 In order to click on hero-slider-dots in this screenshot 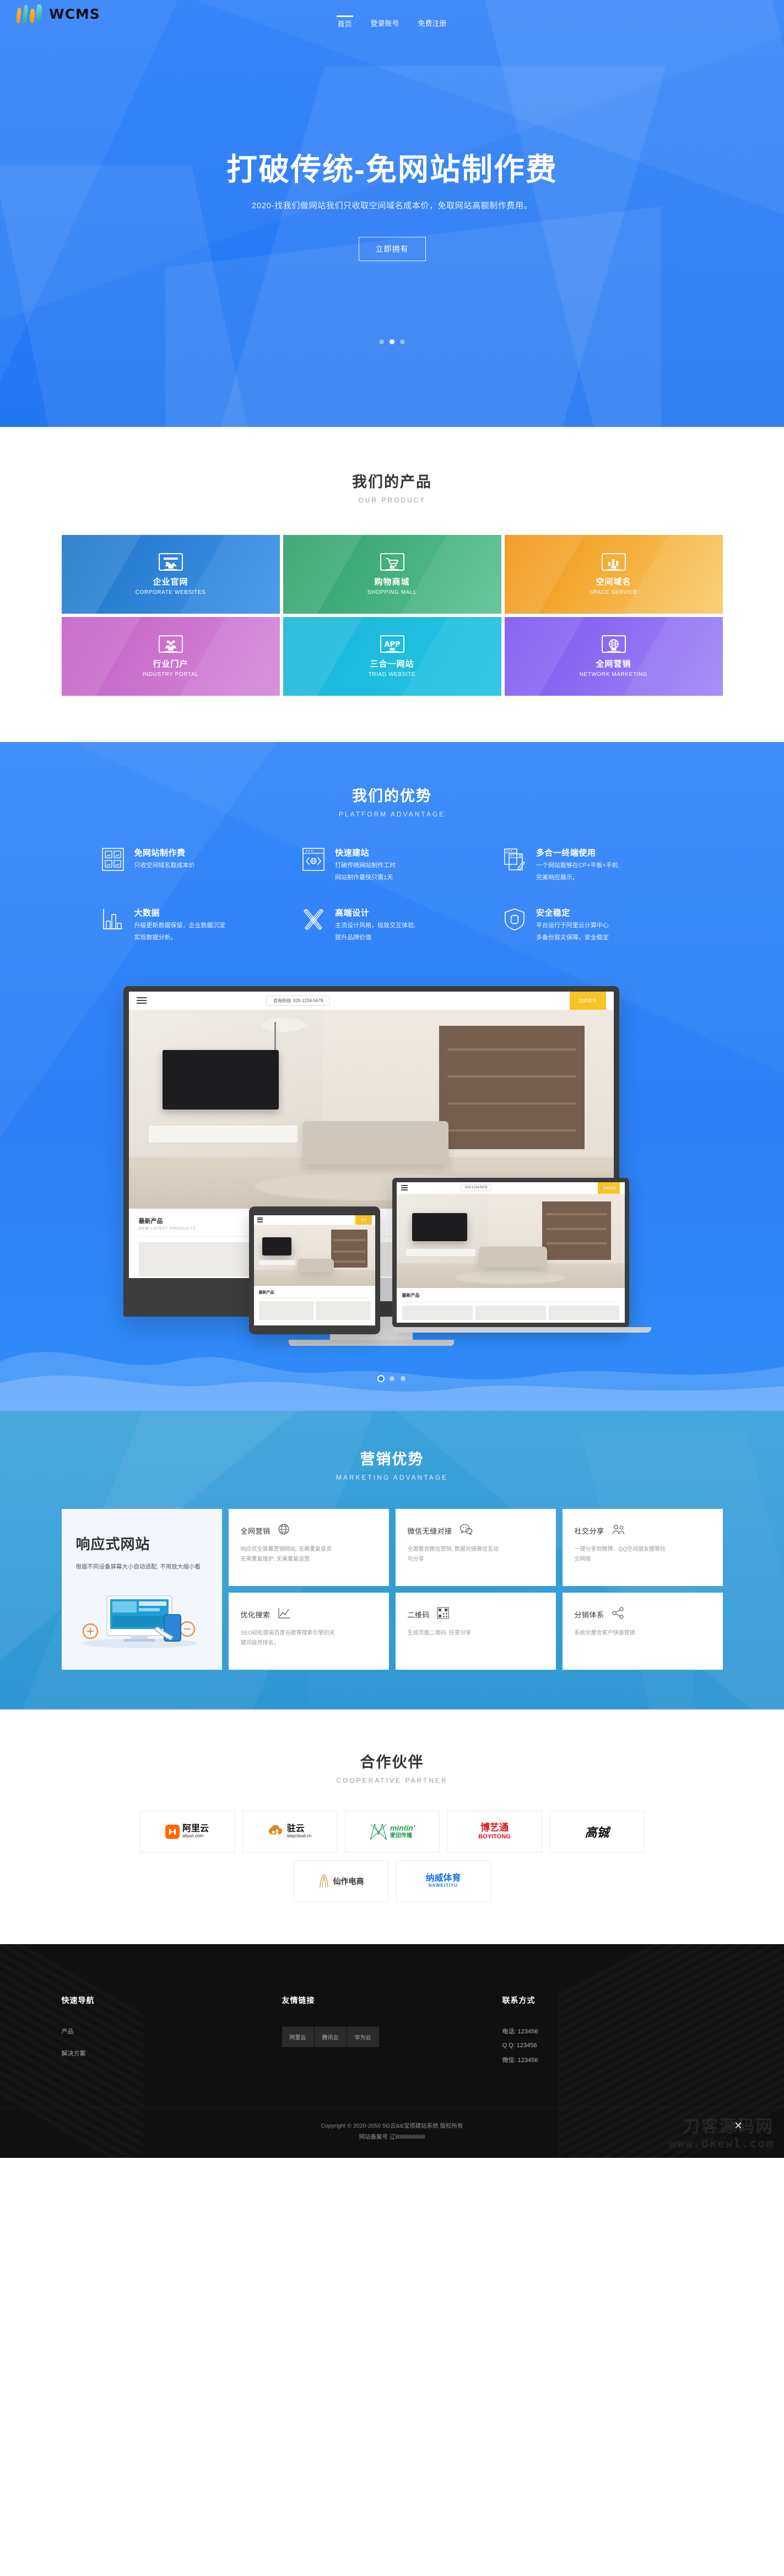, I will do `click(392, 341)`.